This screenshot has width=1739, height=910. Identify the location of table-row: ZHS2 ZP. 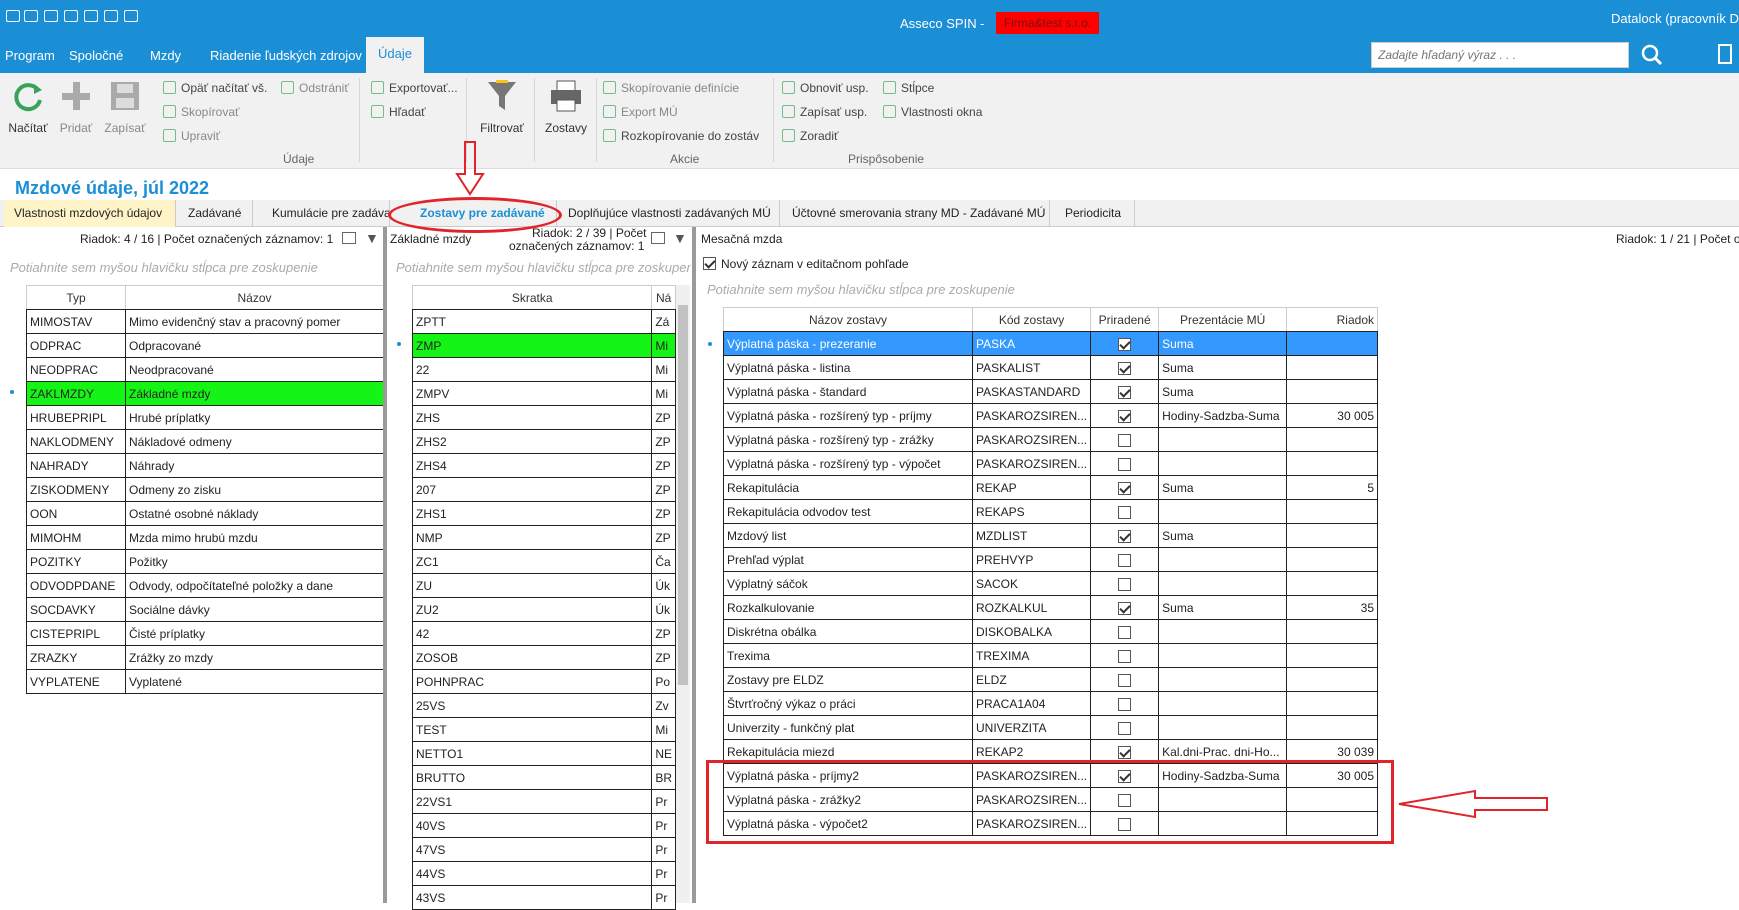
(543, 441).